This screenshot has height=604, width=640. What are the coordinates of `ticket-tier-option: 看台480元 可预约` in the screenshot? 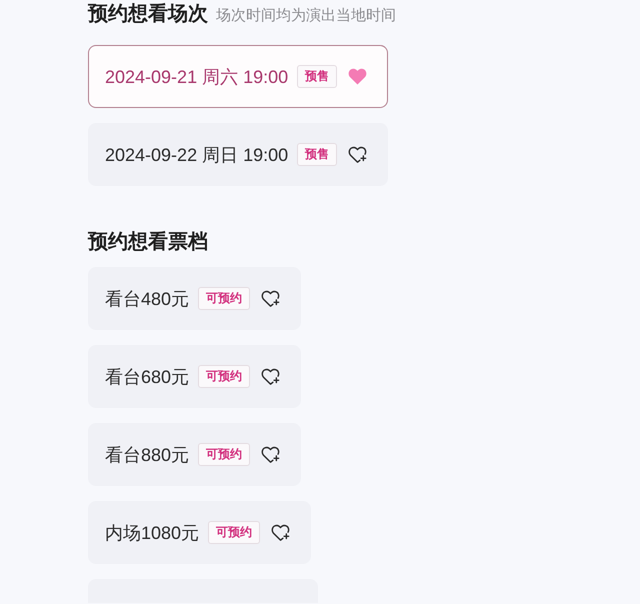 It's located at (195, 298).